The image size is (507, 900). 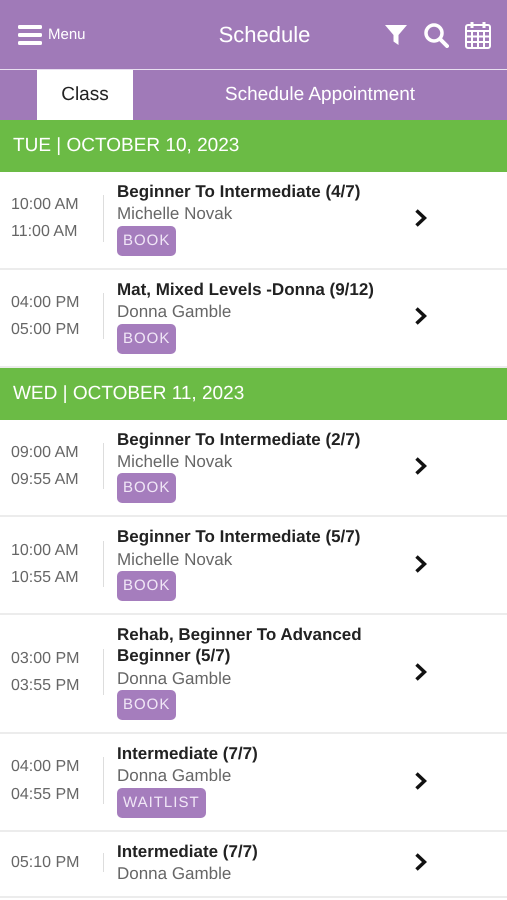 I want to click on class-row: 10:00 AM 11:00 AM Beginner To Intermediate (4/7) Michelle Novak BOOK, so click(x=253, y=221).